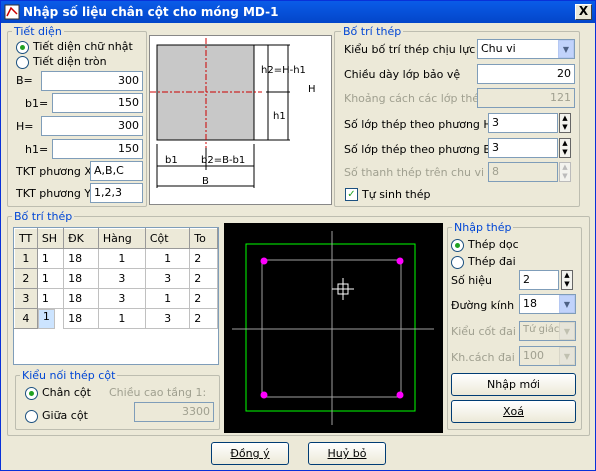  Describe the element at coordinates (498, 48) in the screenshot. I see `kieu-bo-tri-value: Chu vi` at that location.